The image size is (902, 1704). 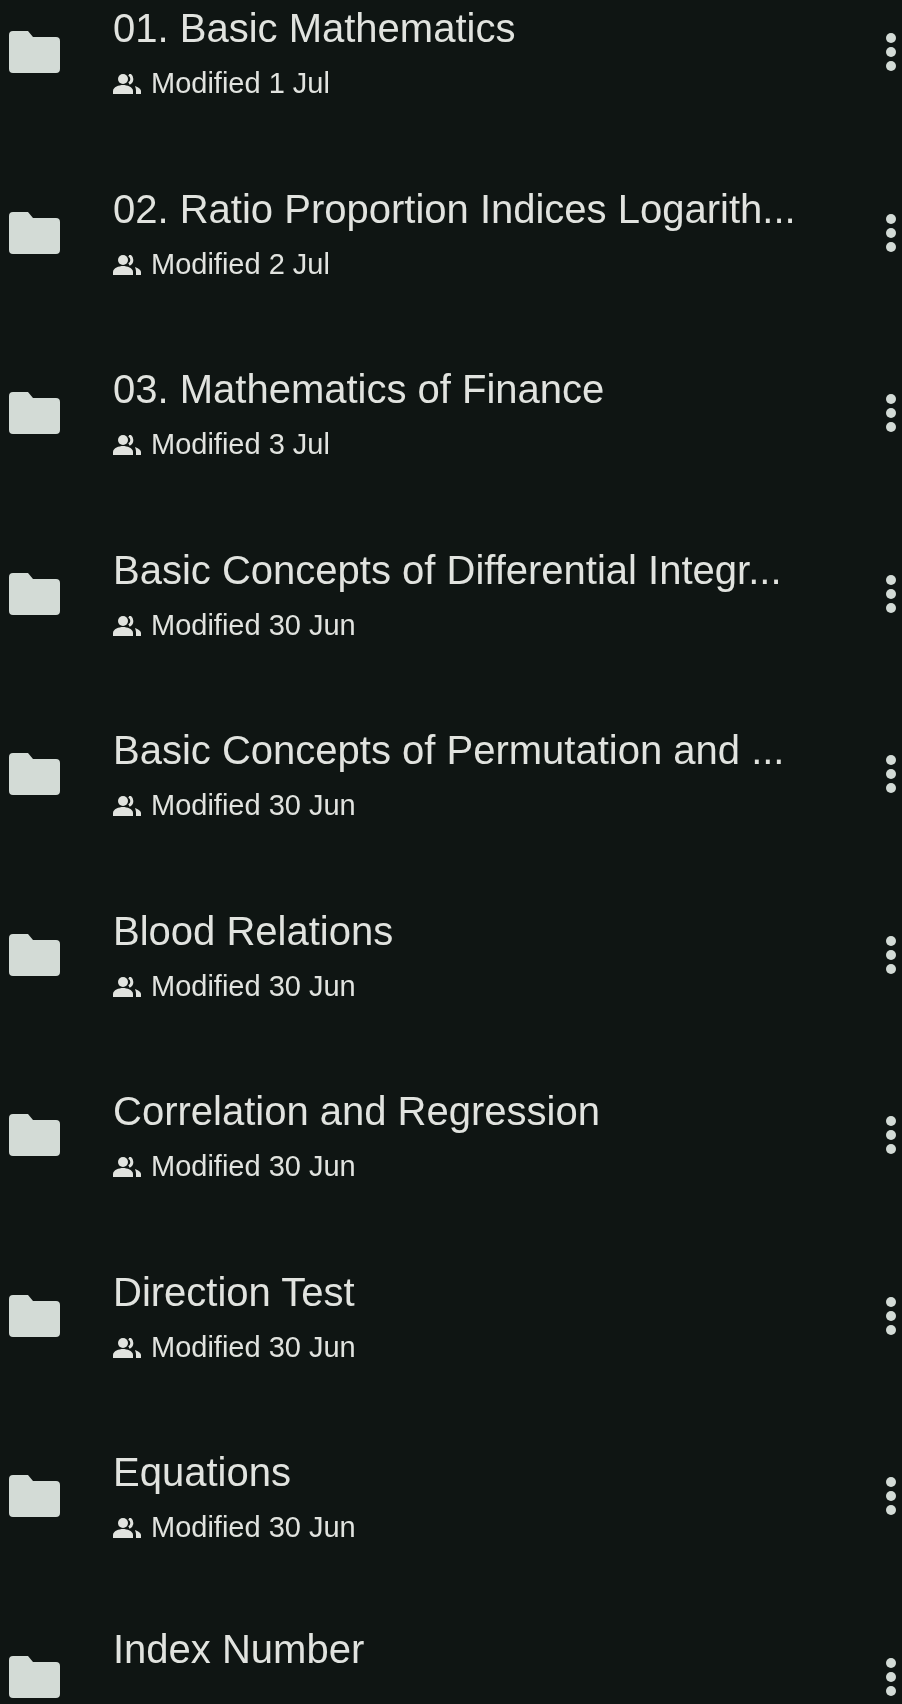 What do you see at coordinates (240, 264) in the screenshot?
I see `modified-date: Modified 2 Jul` at bounding box center [240, 264].